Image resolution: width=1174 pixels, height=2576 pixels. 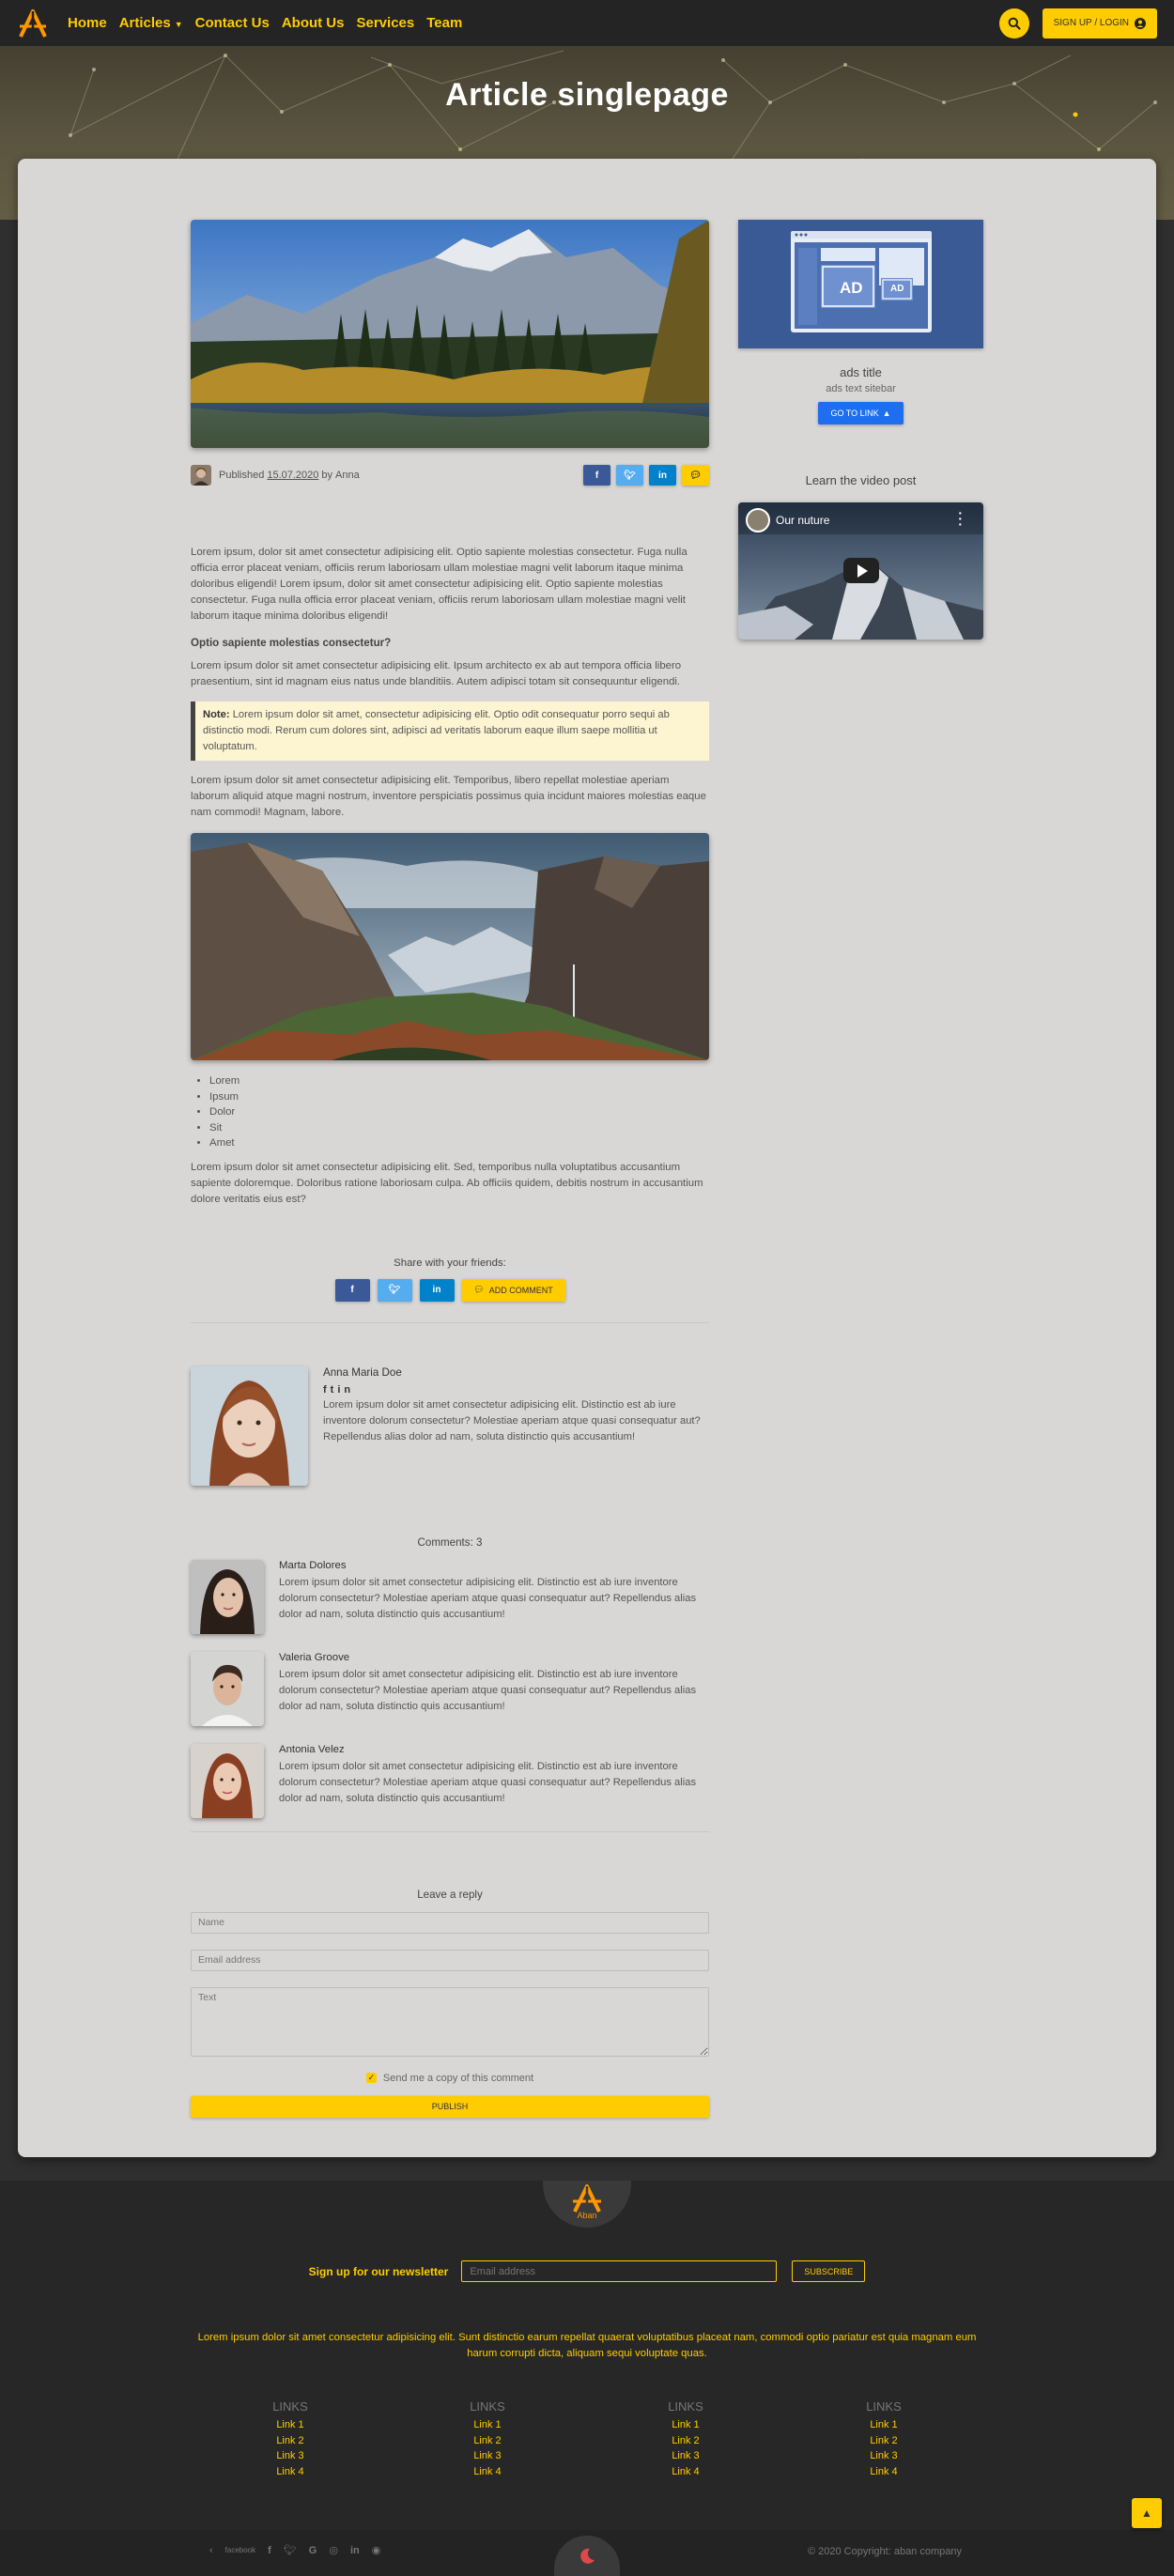 What do you see at coordinates (290, 2550) in the screenshot?
I see `twitter-icon: 🐦︎` at bounding box center [290, 2550].